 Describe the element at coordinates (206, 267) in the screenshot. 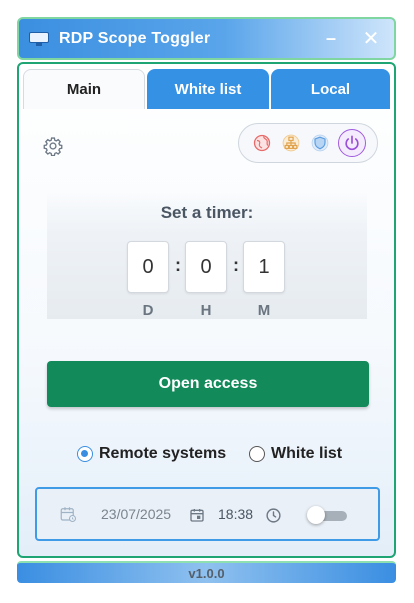

I see `hours-input: 0` at that location.